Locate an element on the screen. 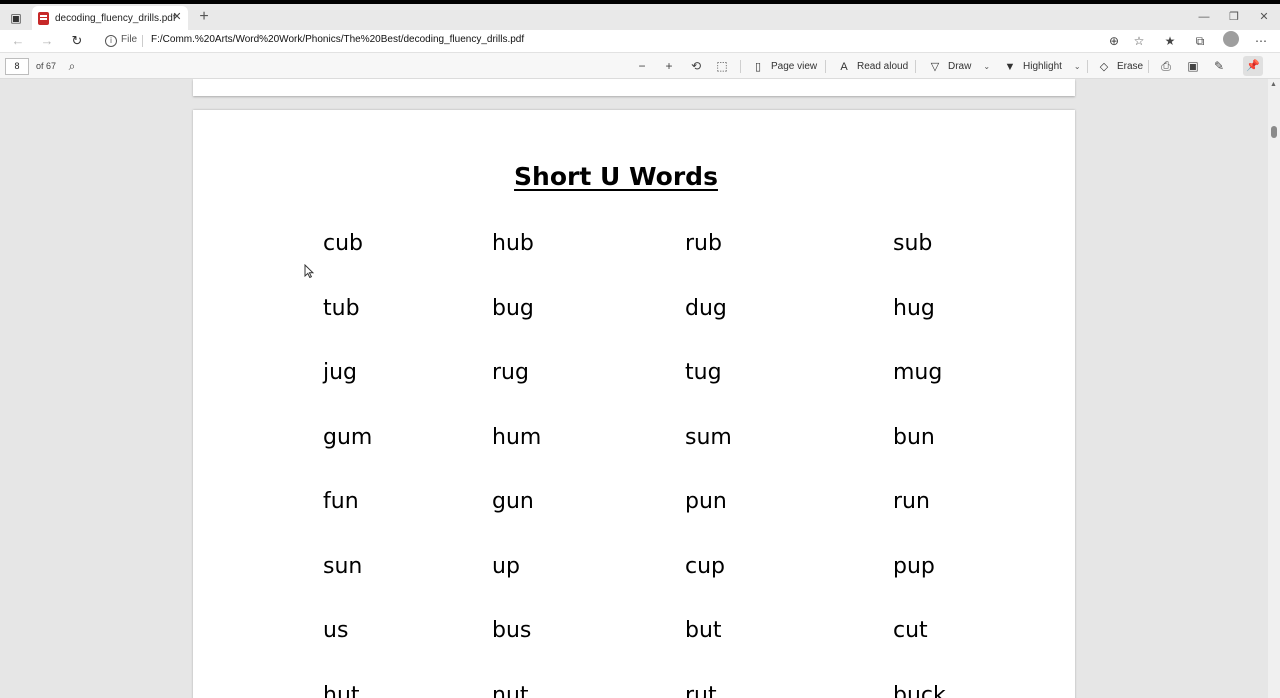 The image size is (1280, 698). previous-page is located at coordinates (634, 87).